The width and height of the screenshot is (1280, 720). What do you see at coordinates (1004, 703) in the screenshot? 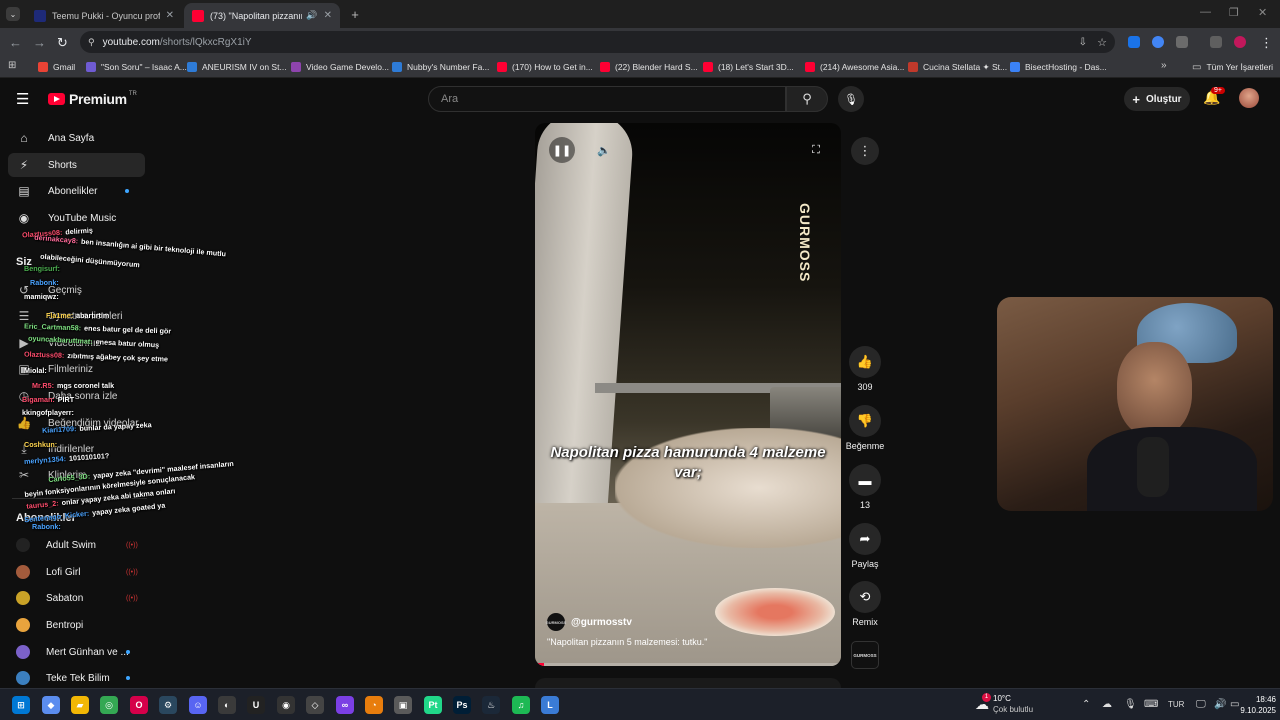
I see `weather-widget: ☁ 1 10°C Çok bulutlu` at bounding box center [1004, 703].